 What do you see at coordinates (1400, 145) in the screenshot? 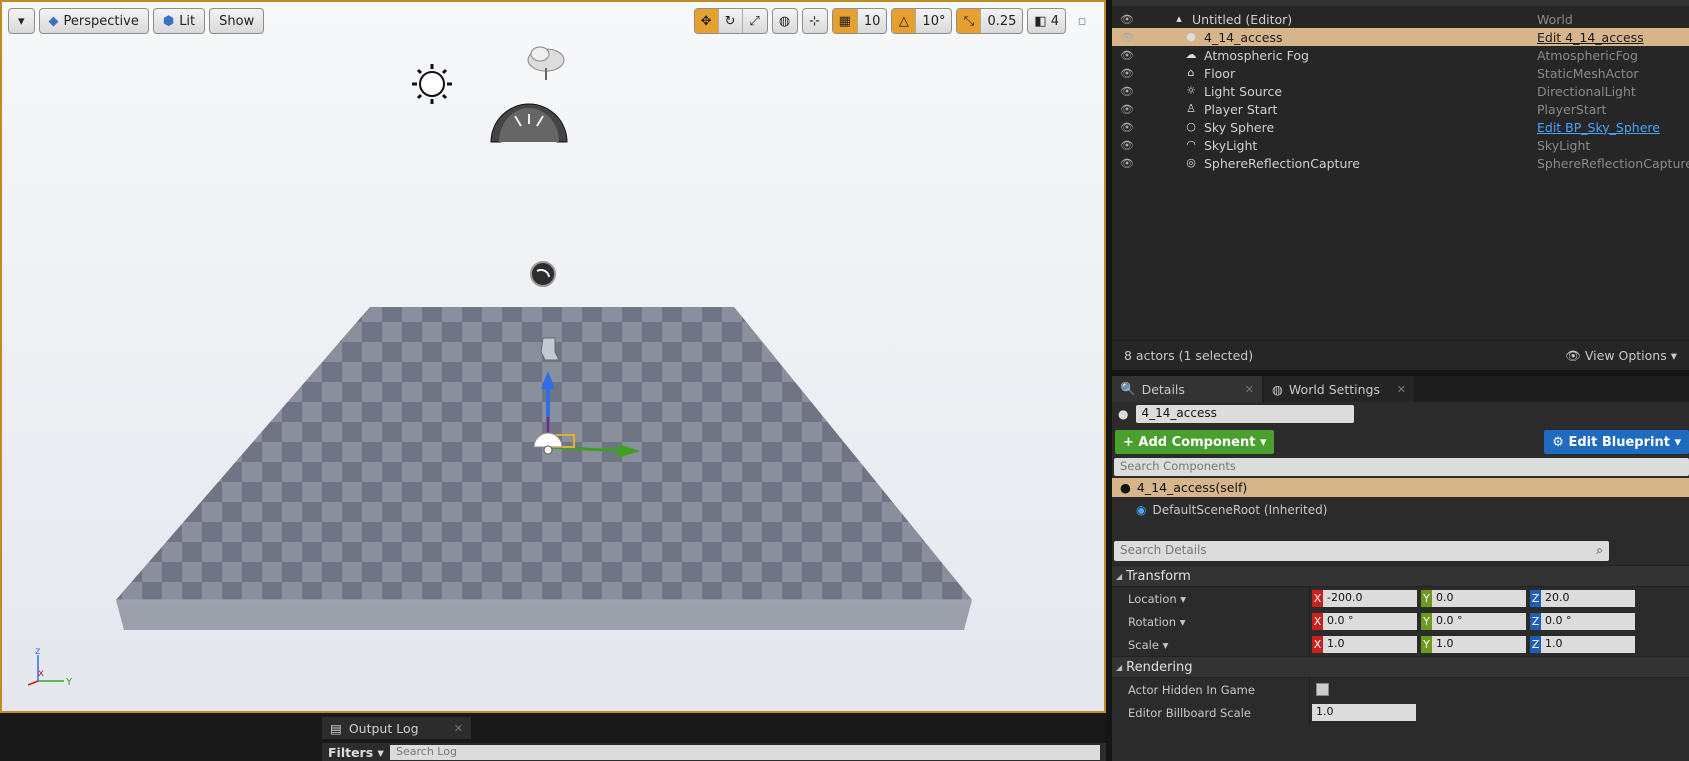
I see `outliner-row-skylight: 👁 ◠ SkyLight SkyLight` at bounding box center [1400, 145].